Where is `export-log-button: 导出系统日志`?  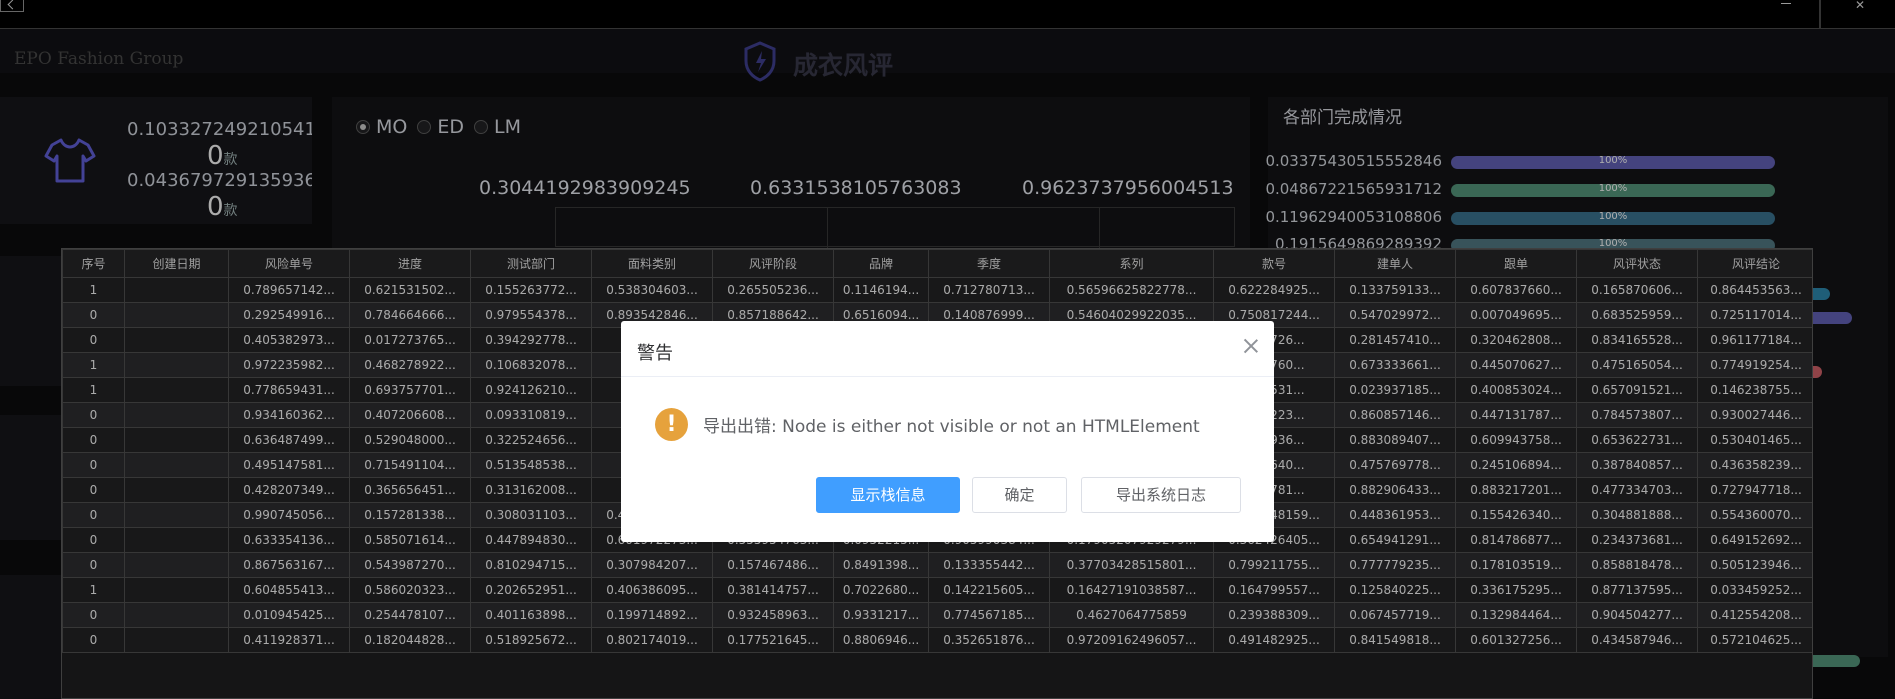
export-log-button: 导出系统日志 is located at coordinates (1161, 495).